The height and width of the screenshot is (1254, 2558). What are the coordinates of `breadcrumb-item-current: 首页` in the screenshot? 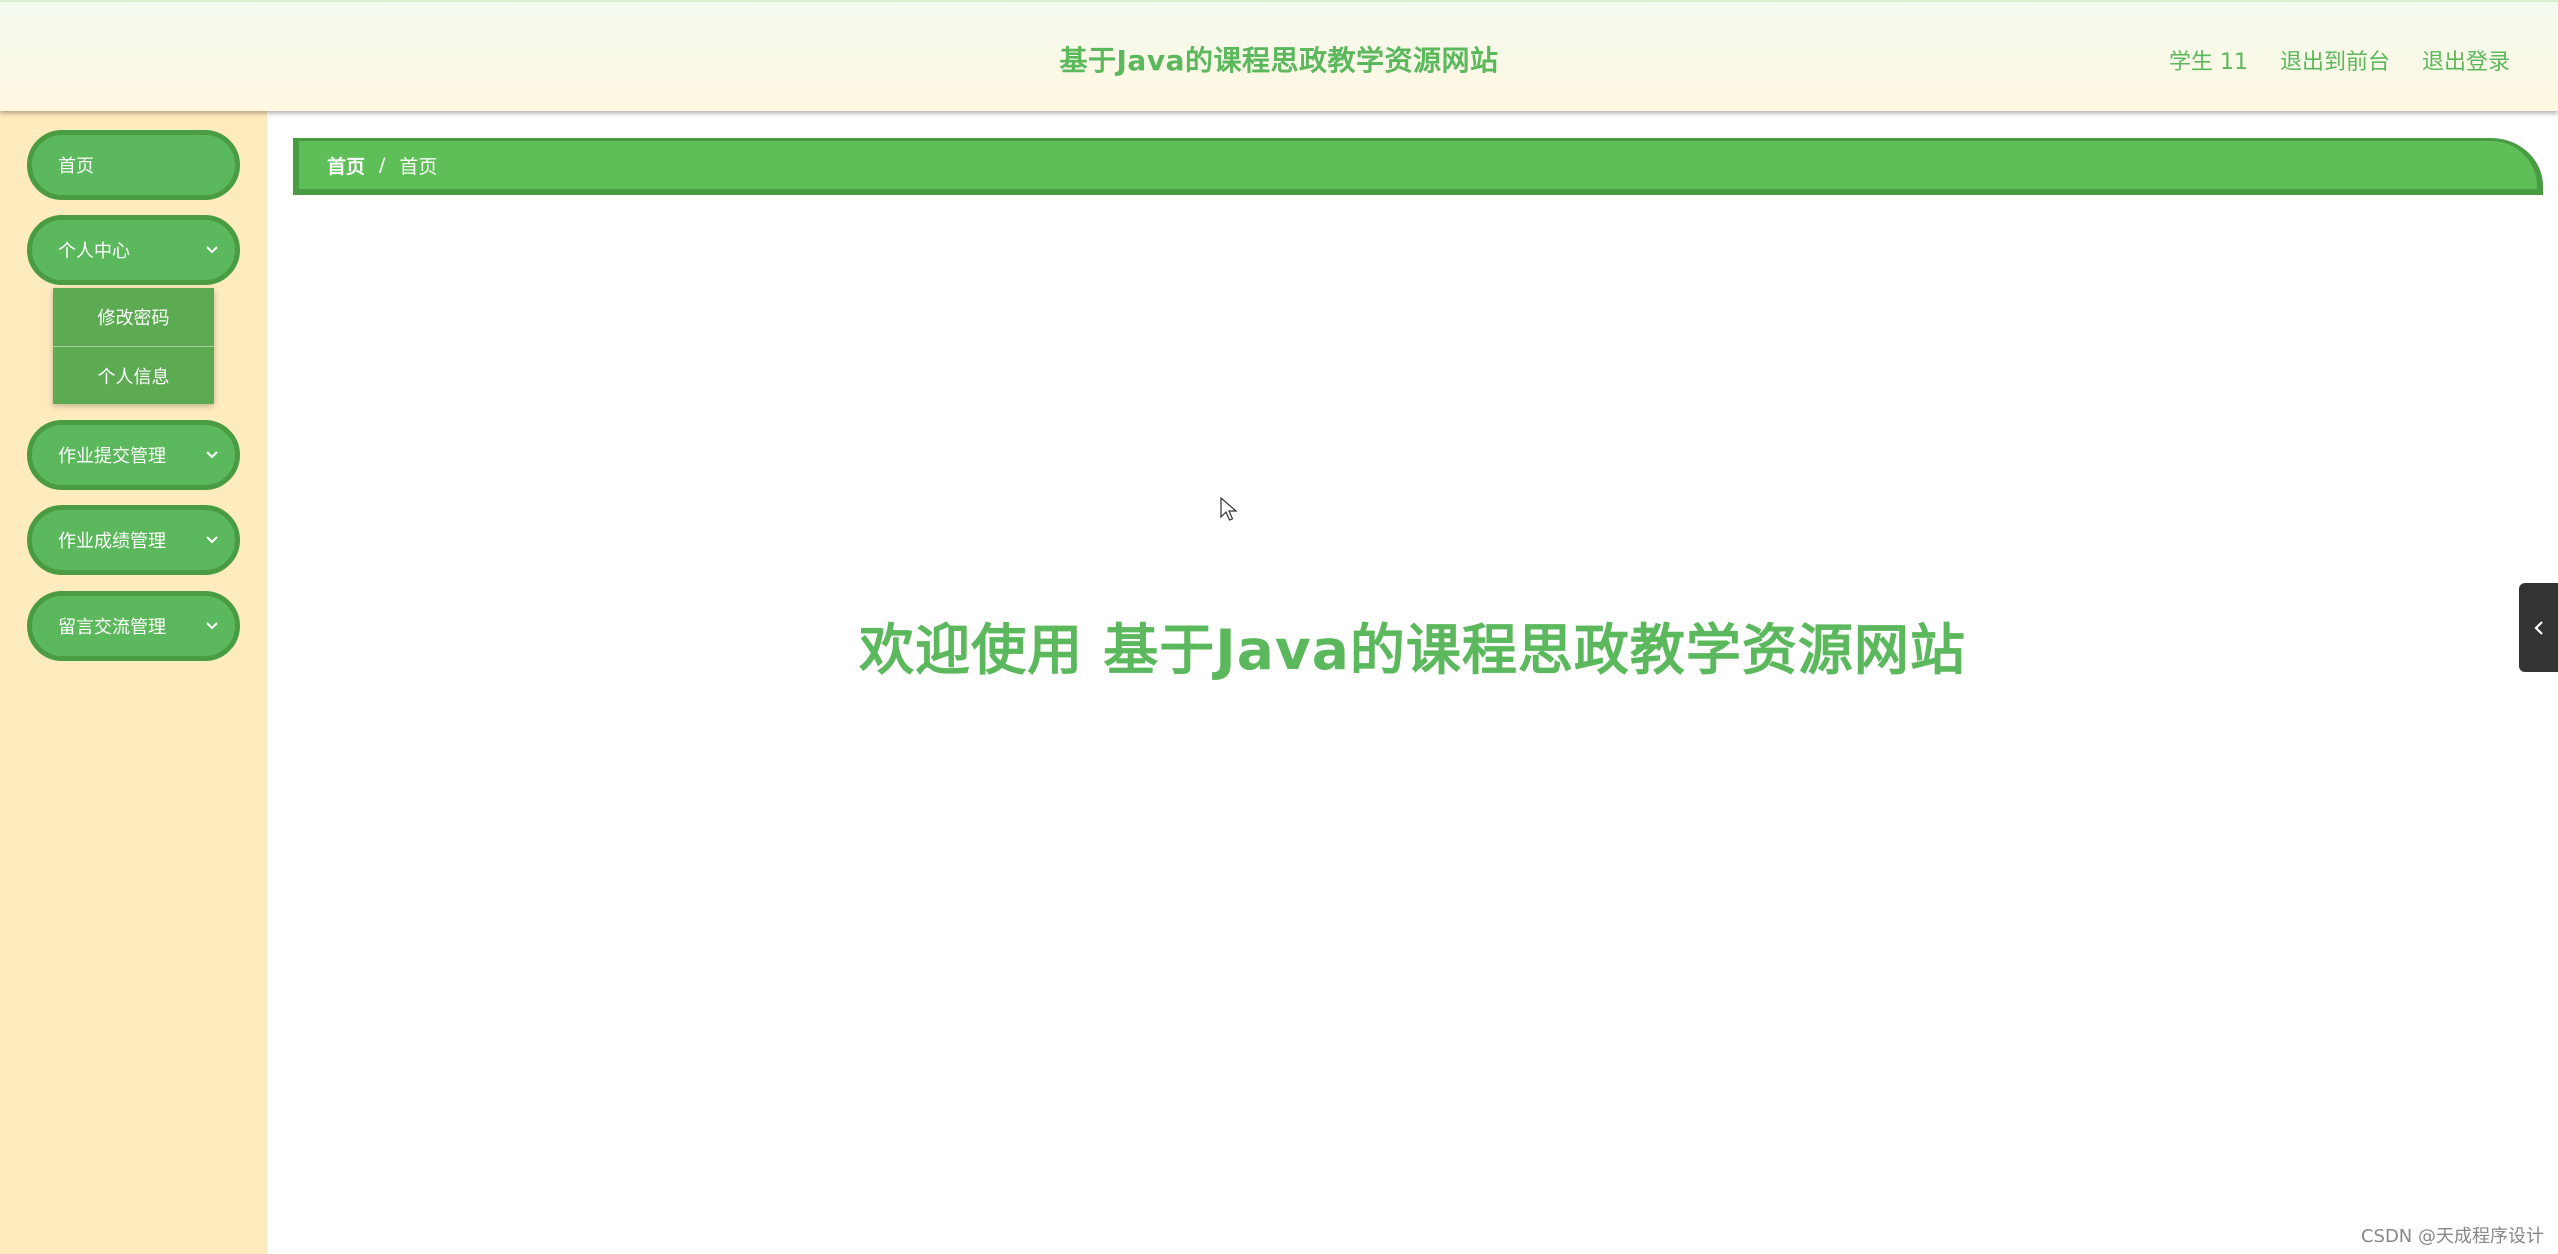 It's located at (418, 166).